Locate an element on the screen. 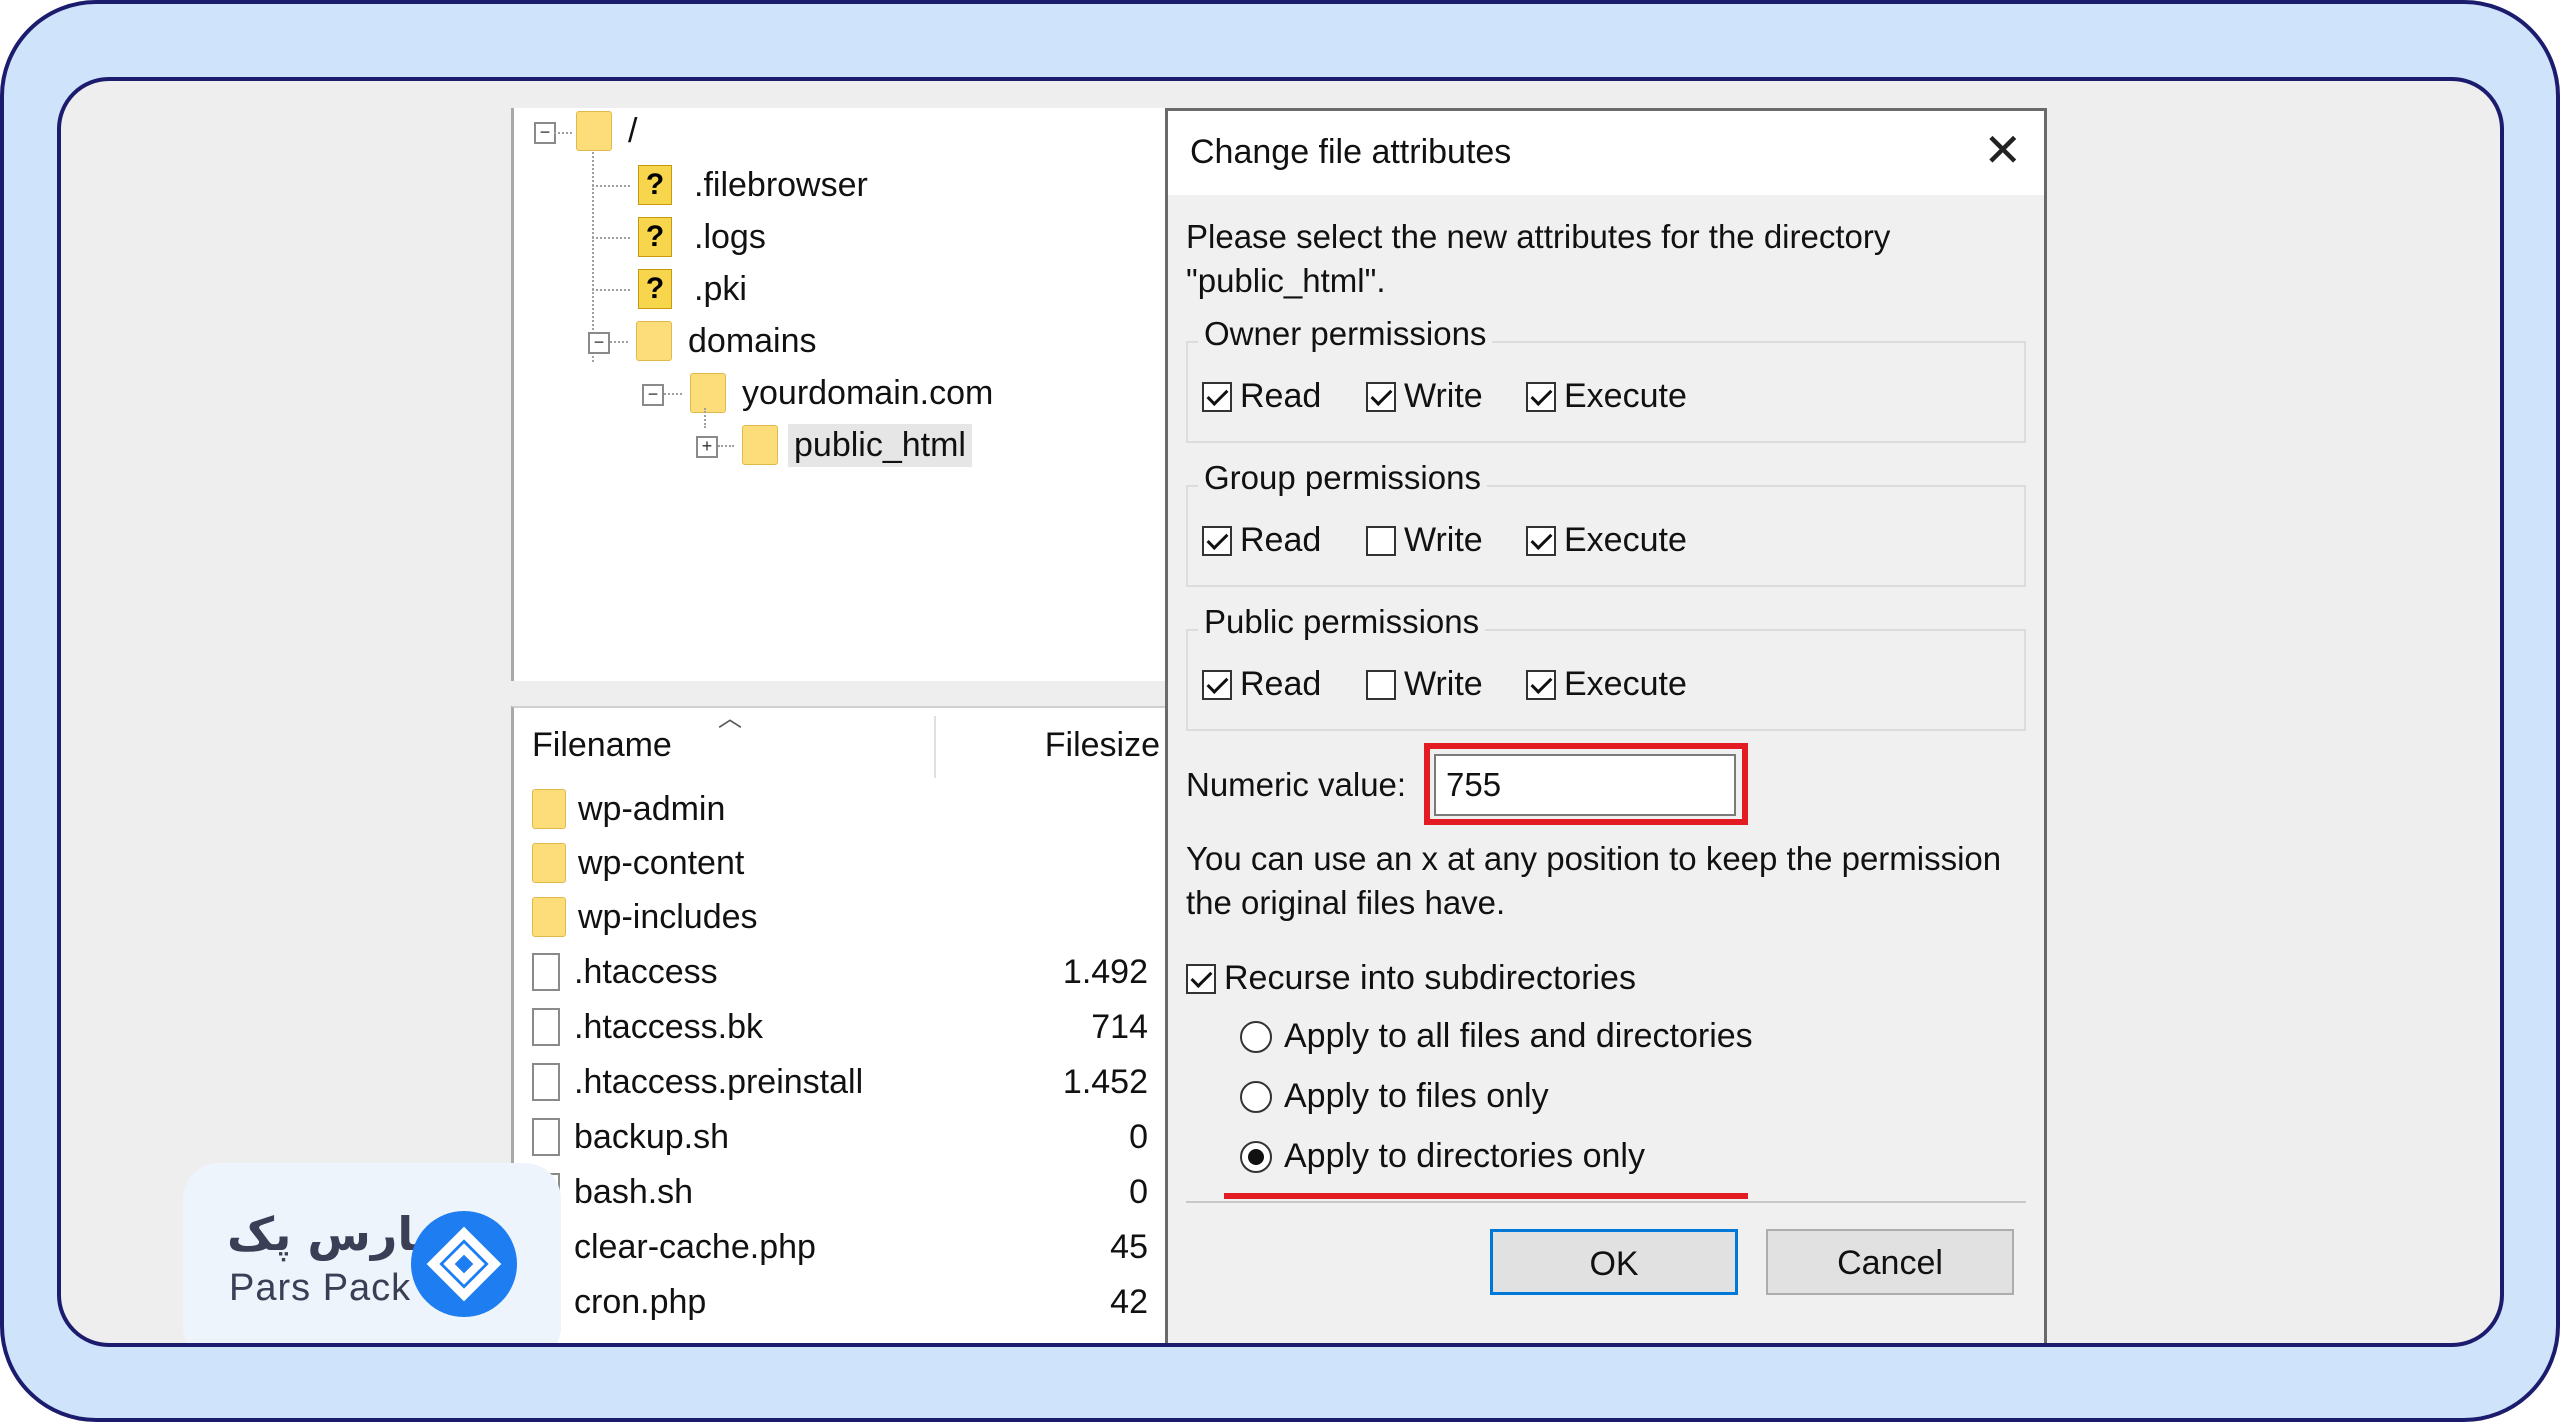 The image size is (2560, 1422). cancel-button: Cancel is located at coordinates (1890, 1262).